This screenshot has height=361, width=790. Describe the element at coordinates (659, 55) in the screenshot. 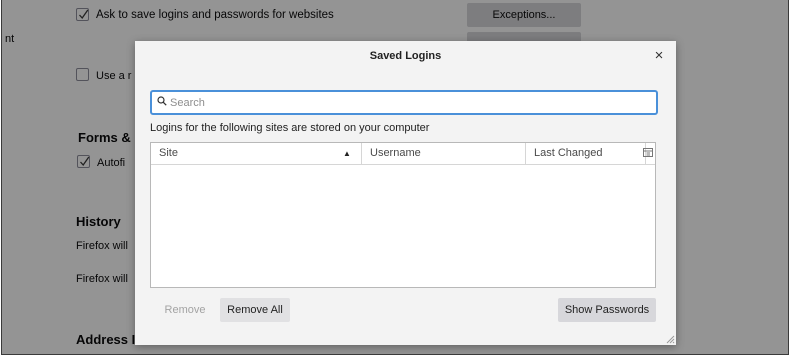

I see `close-icon: ×` at that location.